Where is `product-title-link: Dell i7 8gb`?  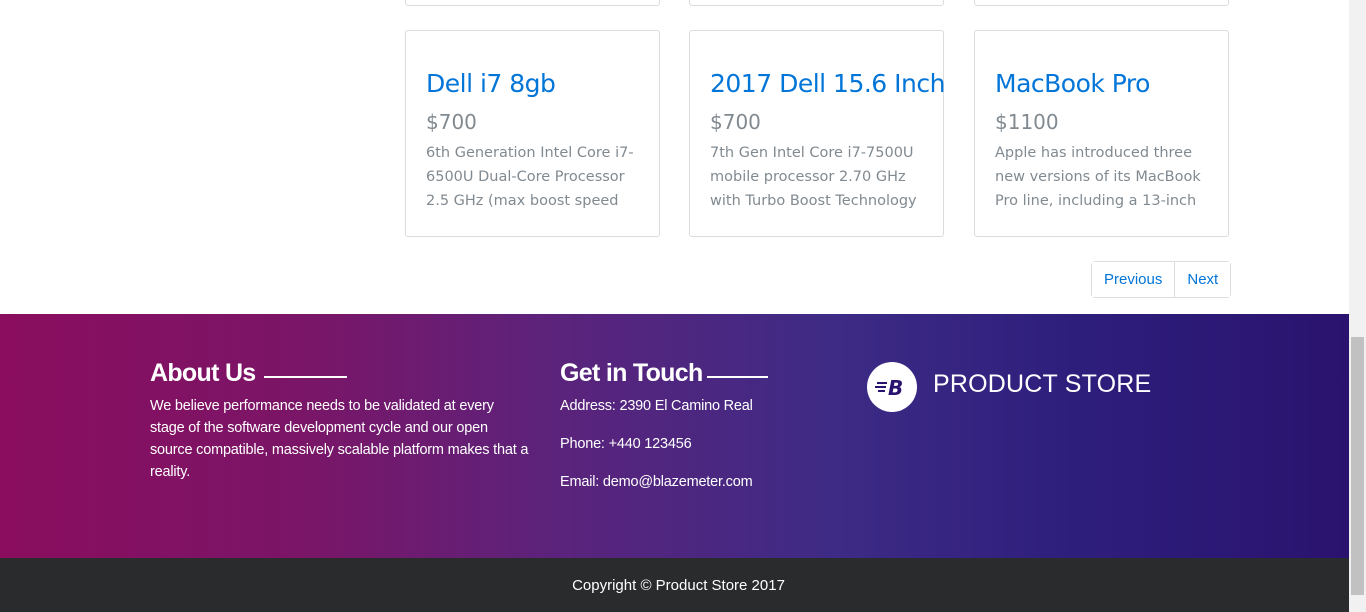
product-title-link: Dell i7 8gb is located at coordinates (491, 83).